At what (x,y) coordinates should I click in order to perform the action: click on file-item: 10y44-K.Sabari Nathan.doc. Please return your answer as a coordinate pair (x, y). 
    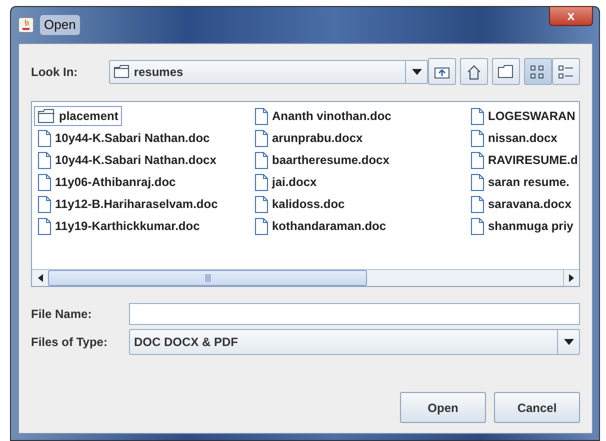
    Looking at the image, I should click on (124, 138).